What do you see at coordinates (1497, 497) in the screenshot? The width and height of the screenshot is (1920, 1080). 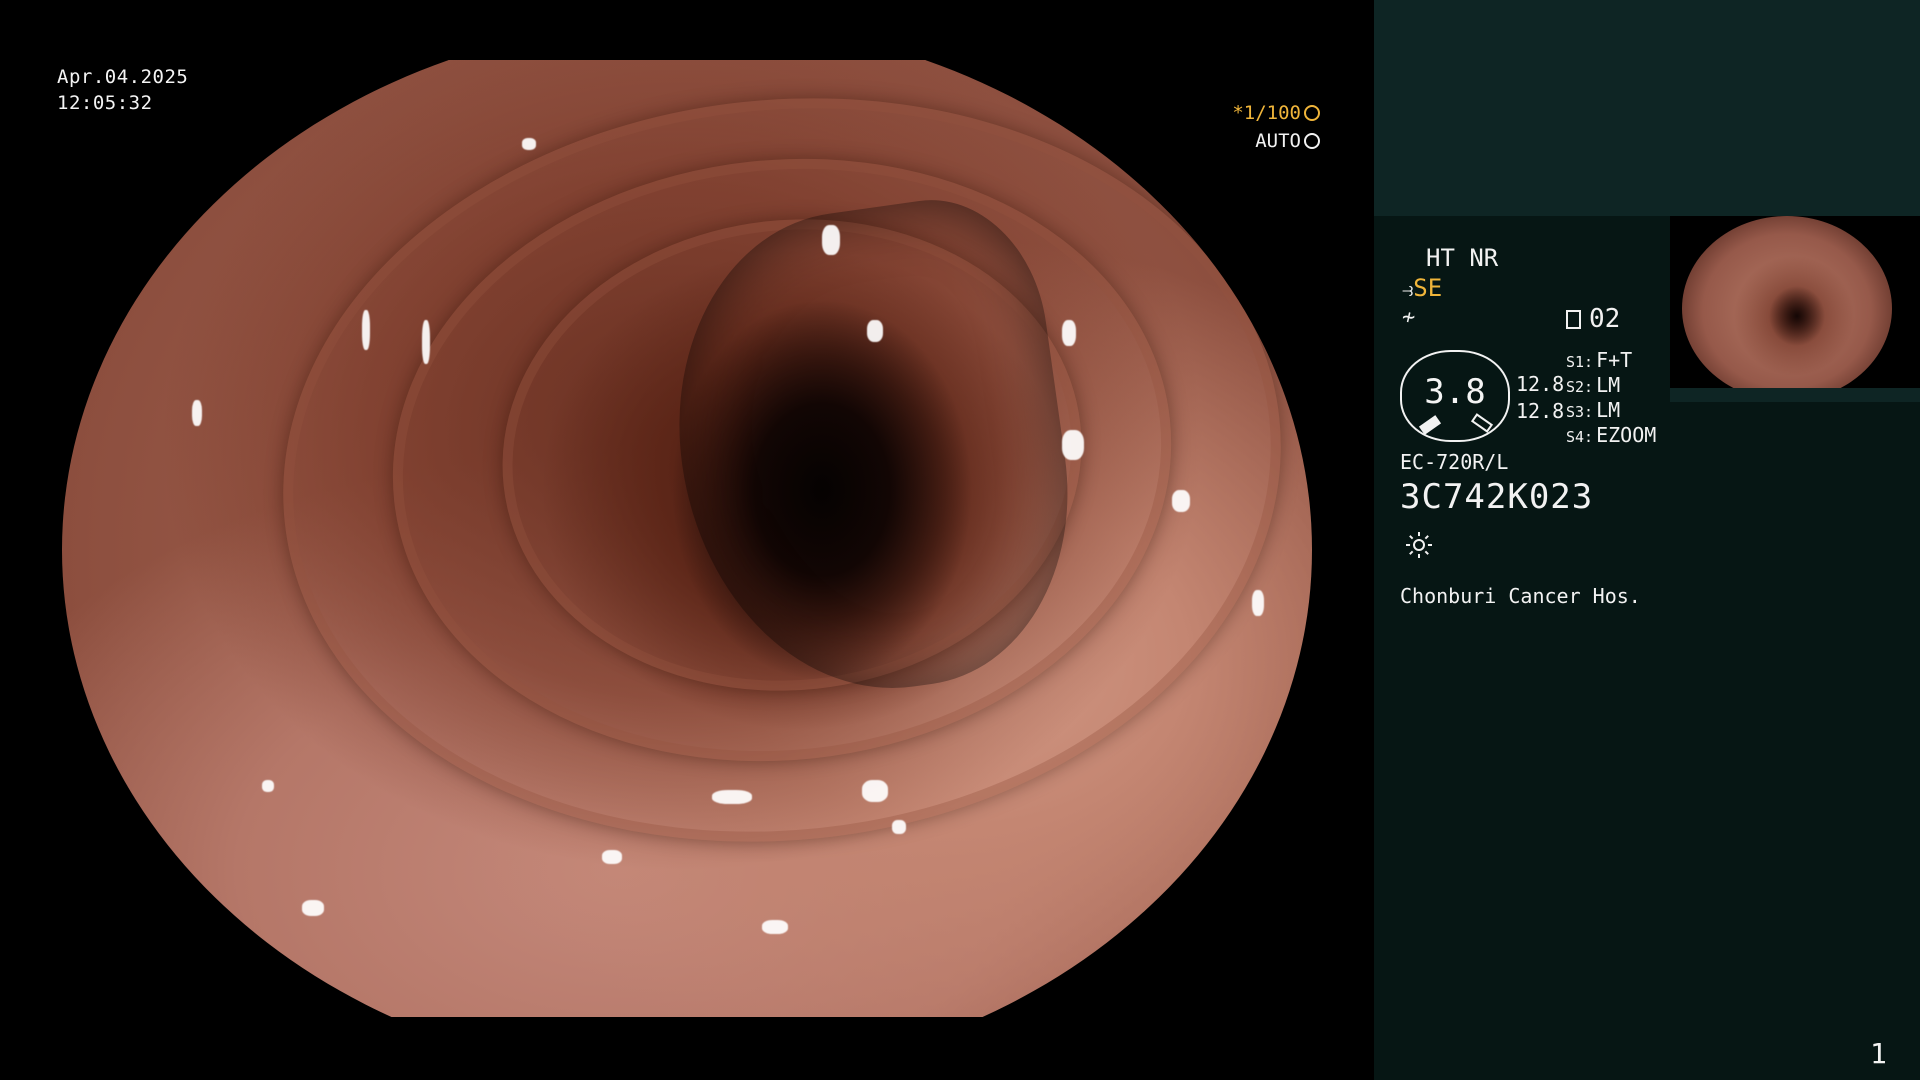 I see `scope-serial: 3C742K023` at bounding box center [1497, 497].